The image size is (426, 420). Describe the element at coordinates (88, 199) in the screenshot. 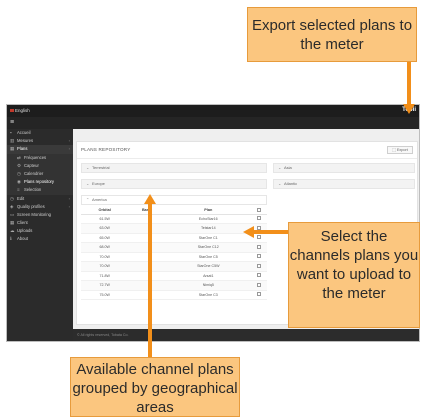

I see `chevron-up-icon: ⌃` at that location.